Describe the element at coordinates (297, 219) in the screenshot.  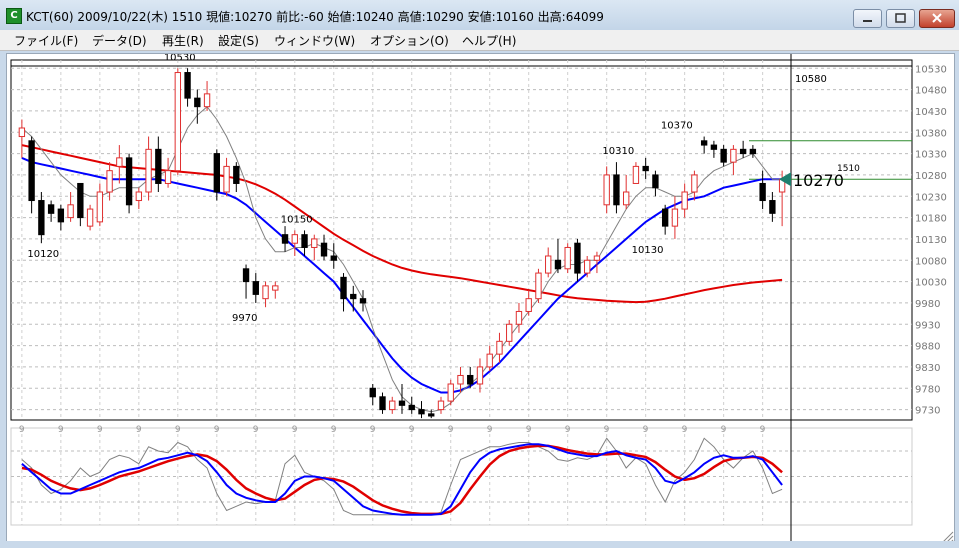
I see `price-annotation: 10150` at that location.